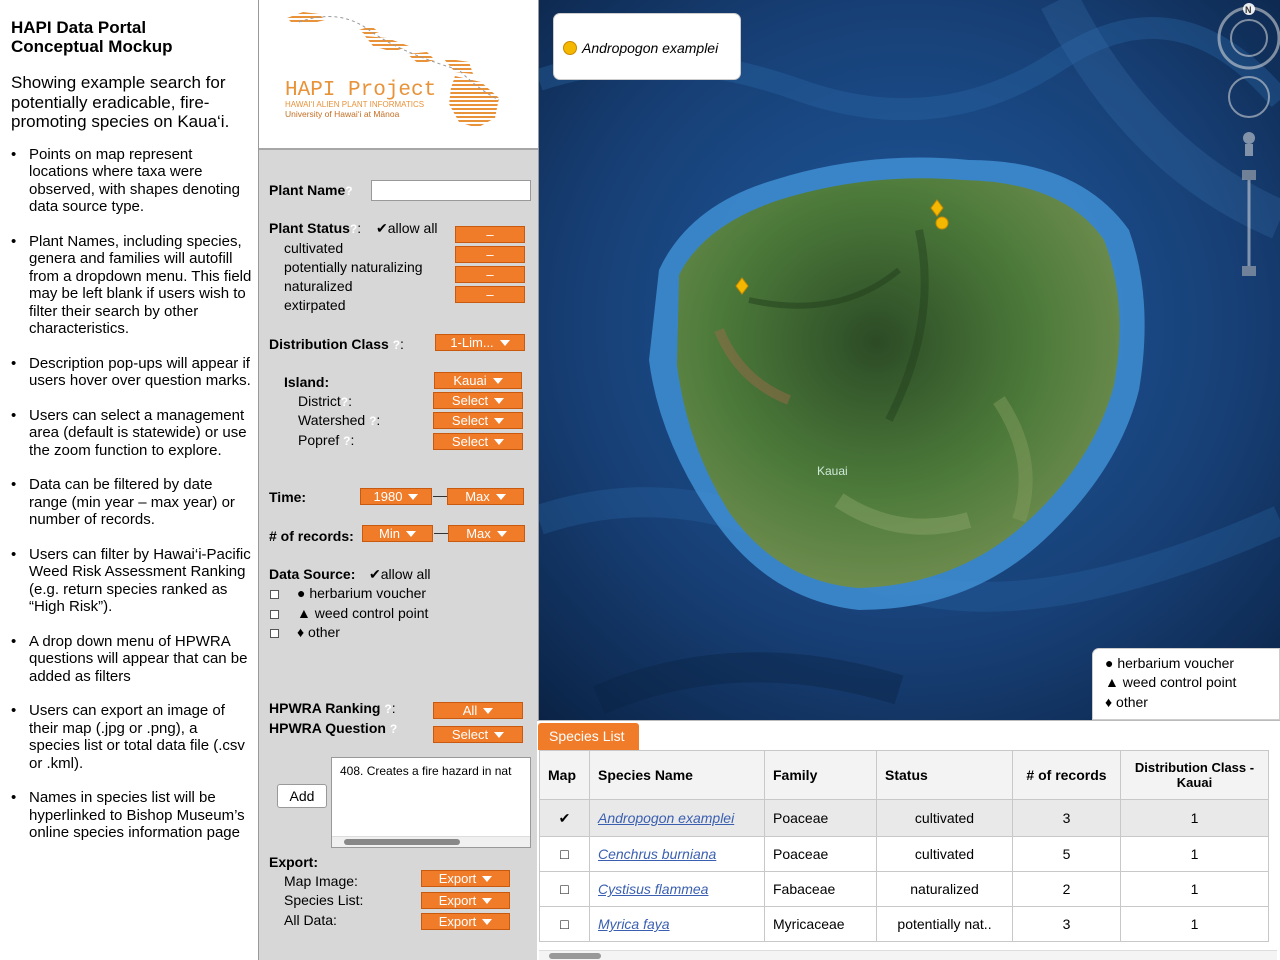  Describe the element at coordinates (465, 900) in the screenshot. I see `export-species-button: Export` at that location.